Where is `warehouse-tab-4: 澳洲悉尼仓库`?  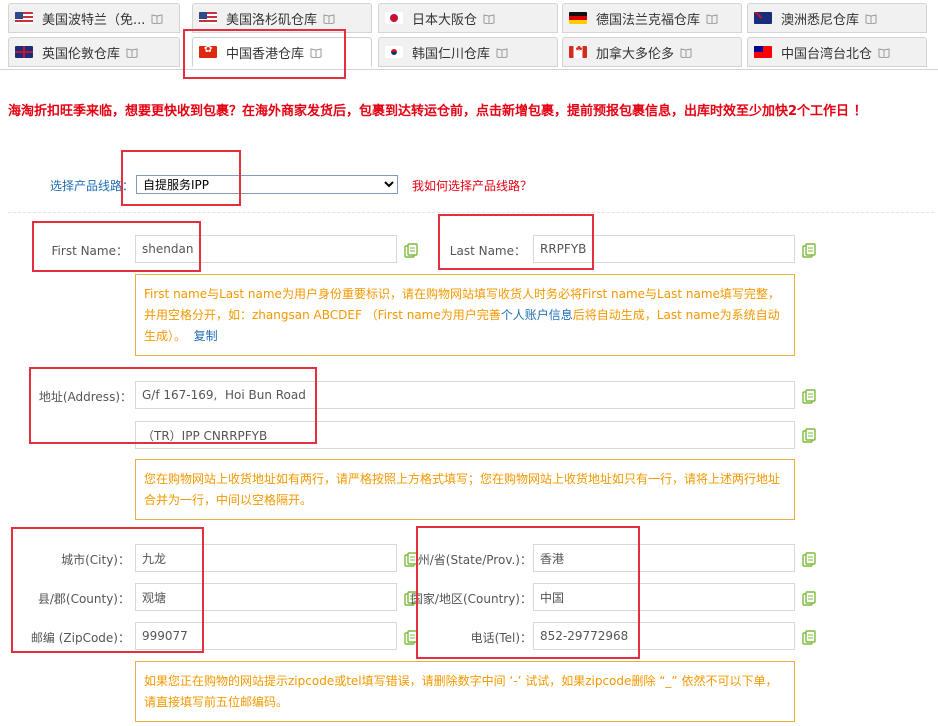 warehouse-tab-4: 澳洲悉尼仓库 is located at coordinates (837, 18).